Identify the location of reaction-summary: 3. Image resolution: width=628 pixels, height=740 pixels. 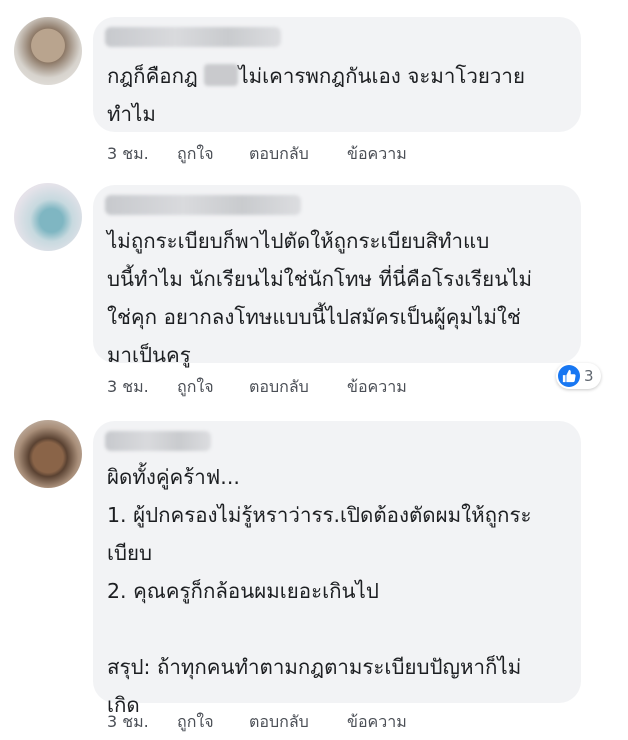
(578, 376).